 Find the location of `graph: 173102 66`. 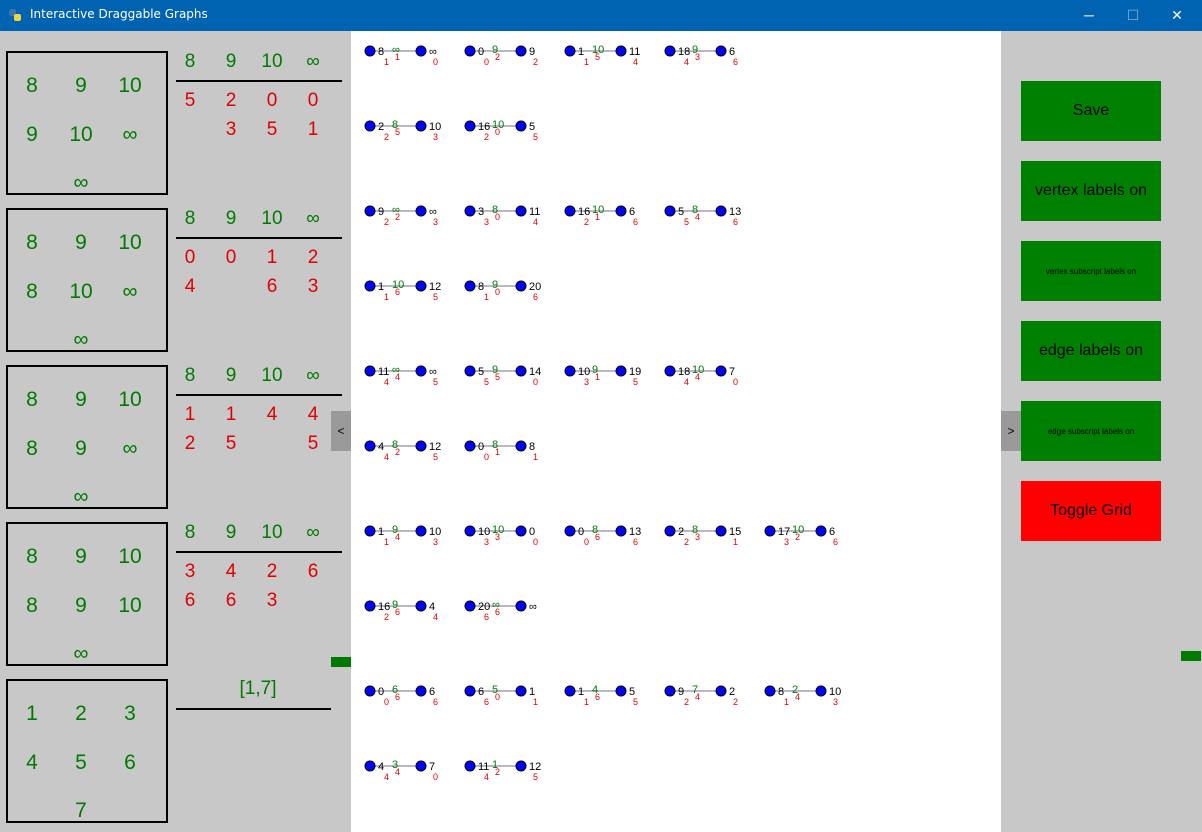

graph: 173102 66 is located at coordinates (801, 535).